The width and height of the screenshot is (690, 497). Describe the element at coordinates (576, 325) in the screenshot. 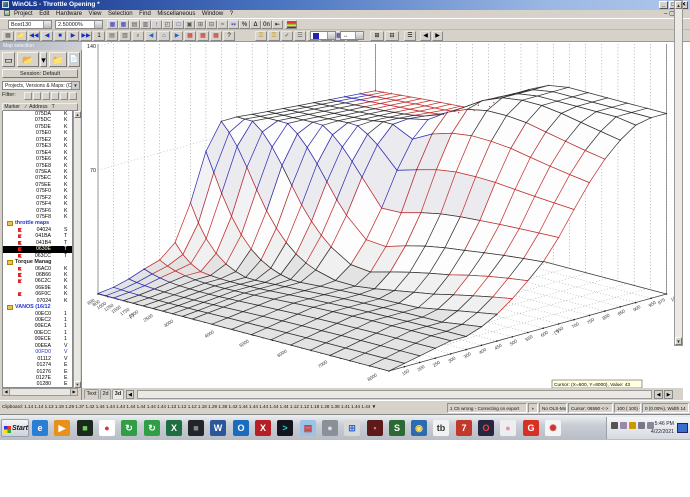

I see `svg-text: 700` at that location.